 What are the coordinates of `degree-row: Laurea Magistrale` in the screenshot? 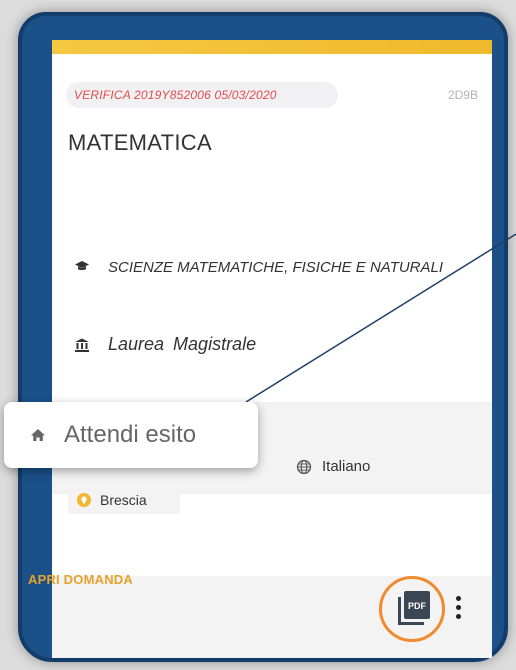 It's located at (165, 344).